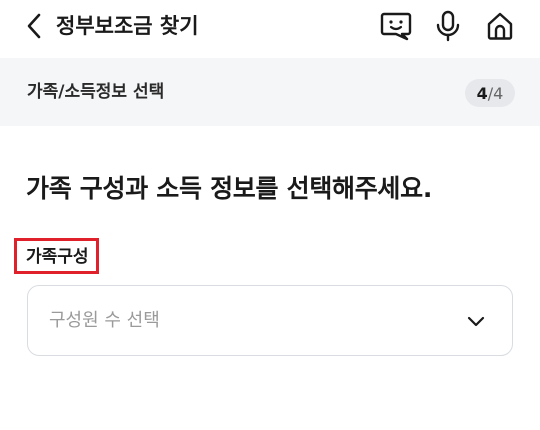 This screenshot has width=540, height=430. I want to click on question-heading: 가족 구성과 소득 정보를 선택해주세요., so click(229, 188).